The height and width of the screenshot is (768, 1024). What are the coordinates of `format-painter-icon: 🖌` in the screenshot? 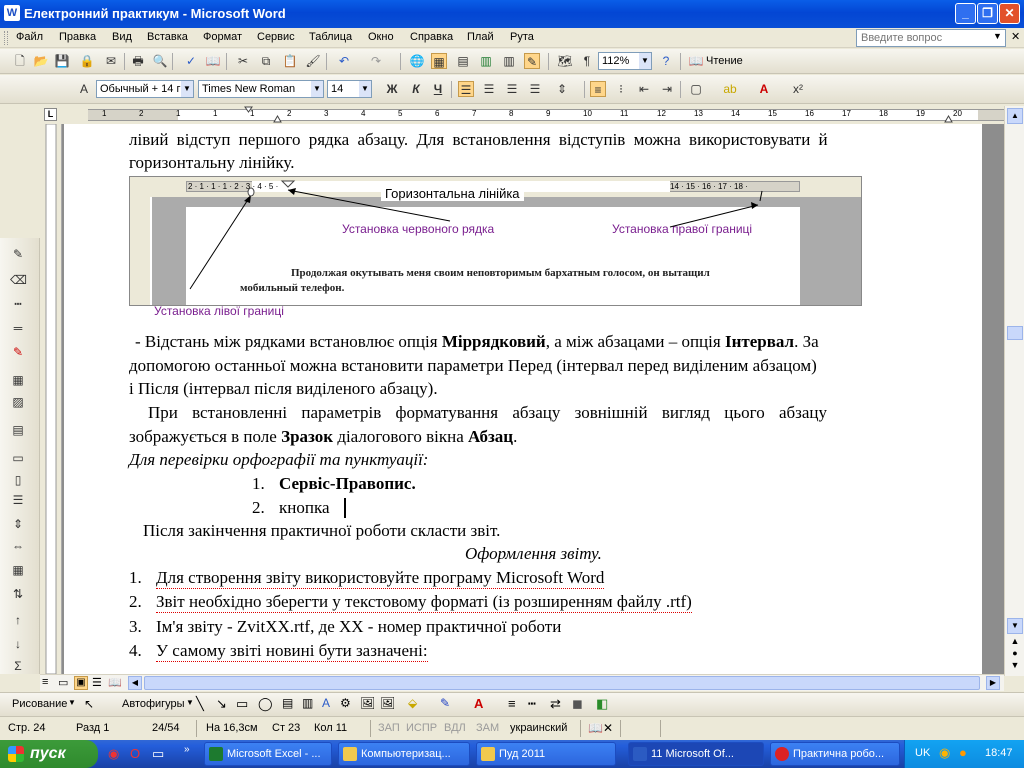 It's located at (313, 61).